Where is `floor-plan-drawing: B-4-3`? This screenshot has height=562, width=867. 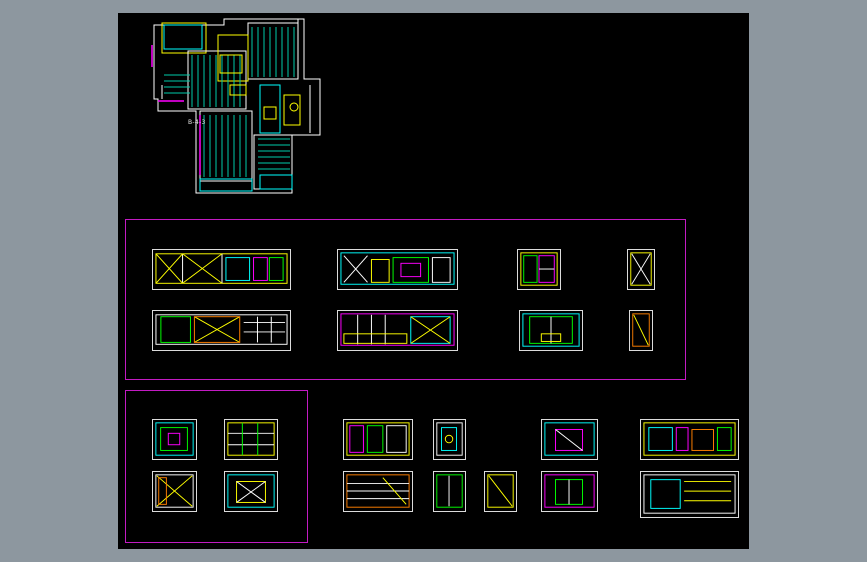 floor-plan-drawing: B-4-3 is located at coordinates (236, 105).